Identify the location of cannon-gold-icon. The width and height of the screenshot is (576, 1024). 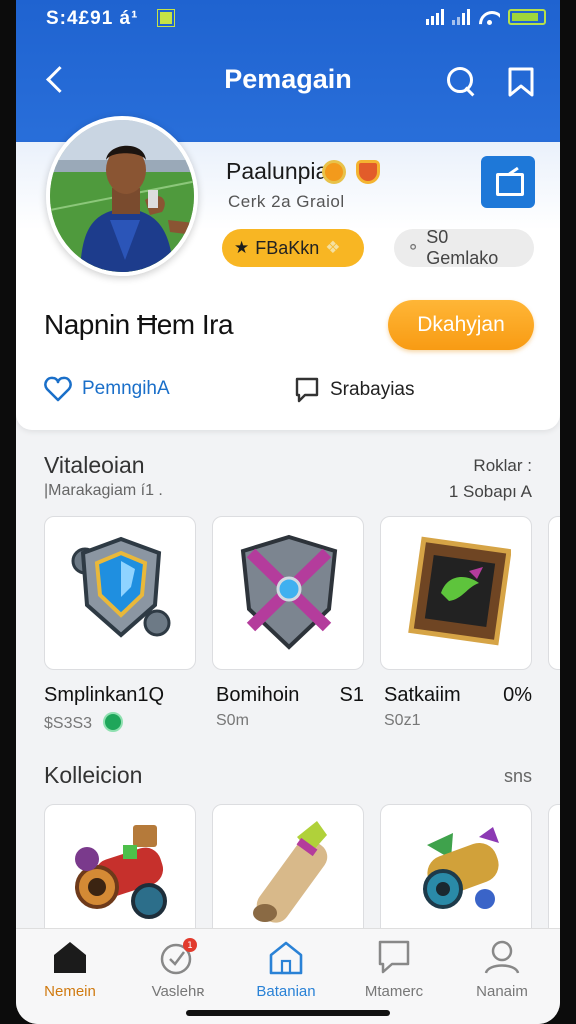
(461, 868).